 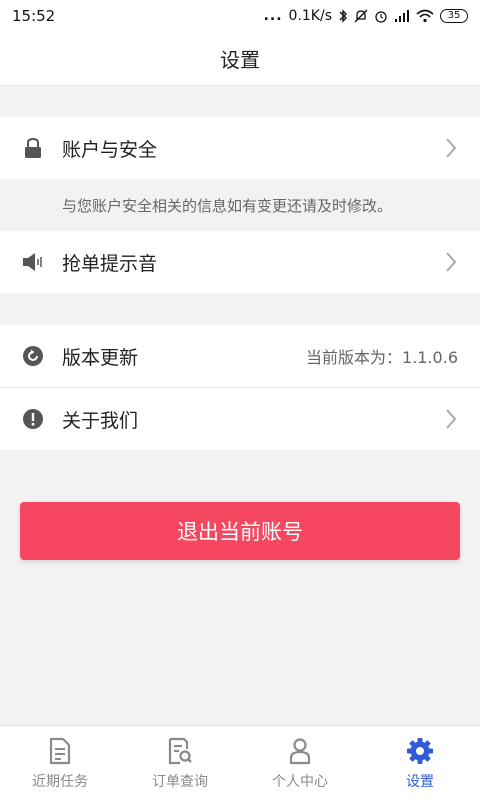 I want to click on battery-icon: 35, so click(x=454, y=16).